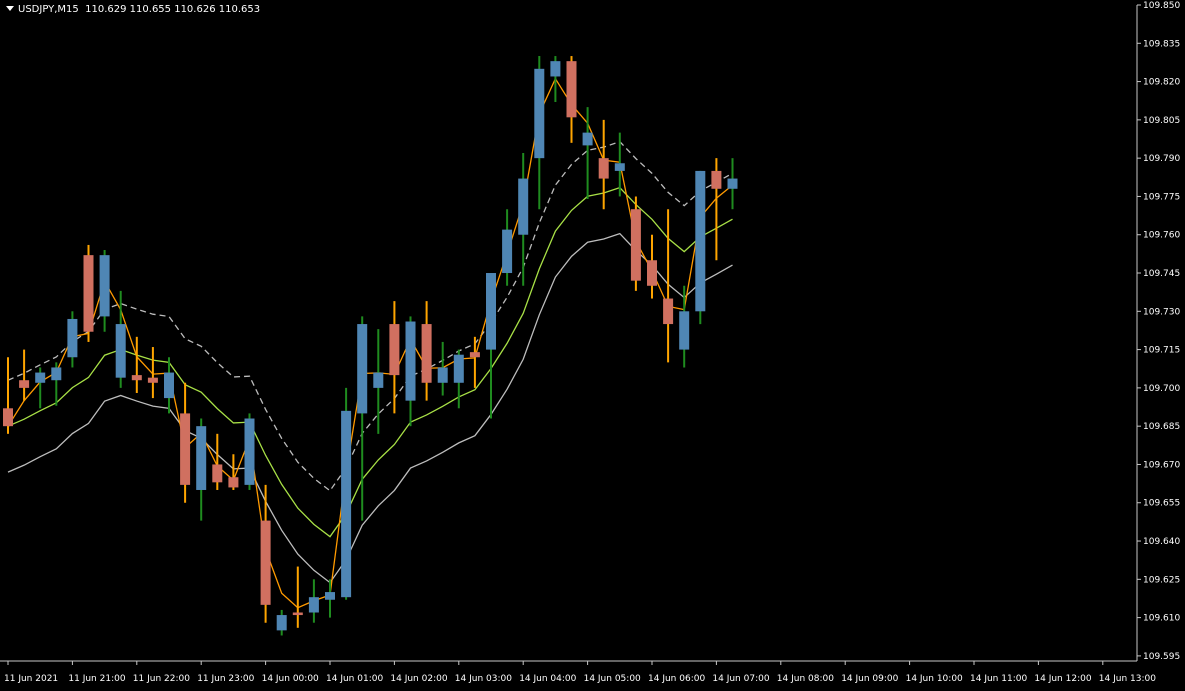 Image resolution: width=1185 pixels, height=691 pixels. I want to click on time-tick-label: 14 Jun 01:00, so click(354, 679).